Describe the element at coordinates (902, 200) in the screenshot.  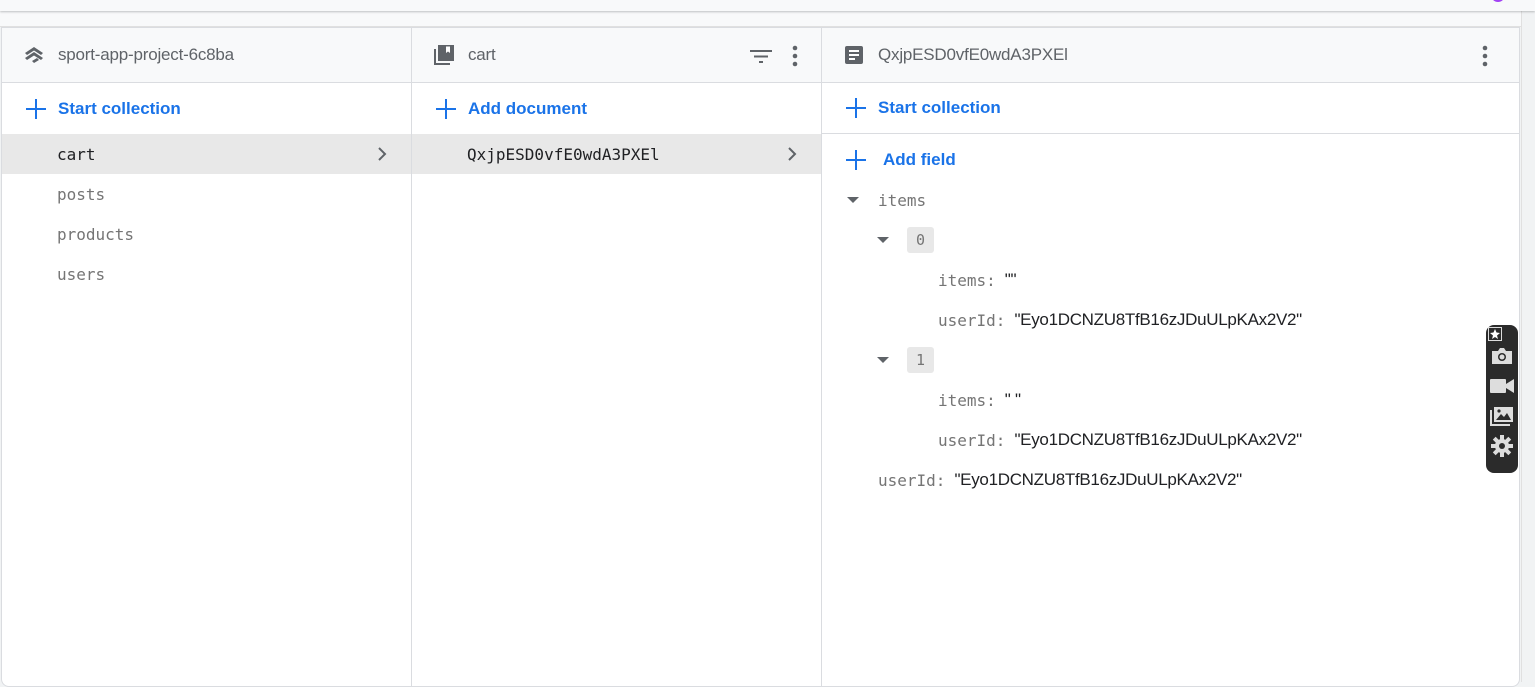
I see `field-key: items` at that location.